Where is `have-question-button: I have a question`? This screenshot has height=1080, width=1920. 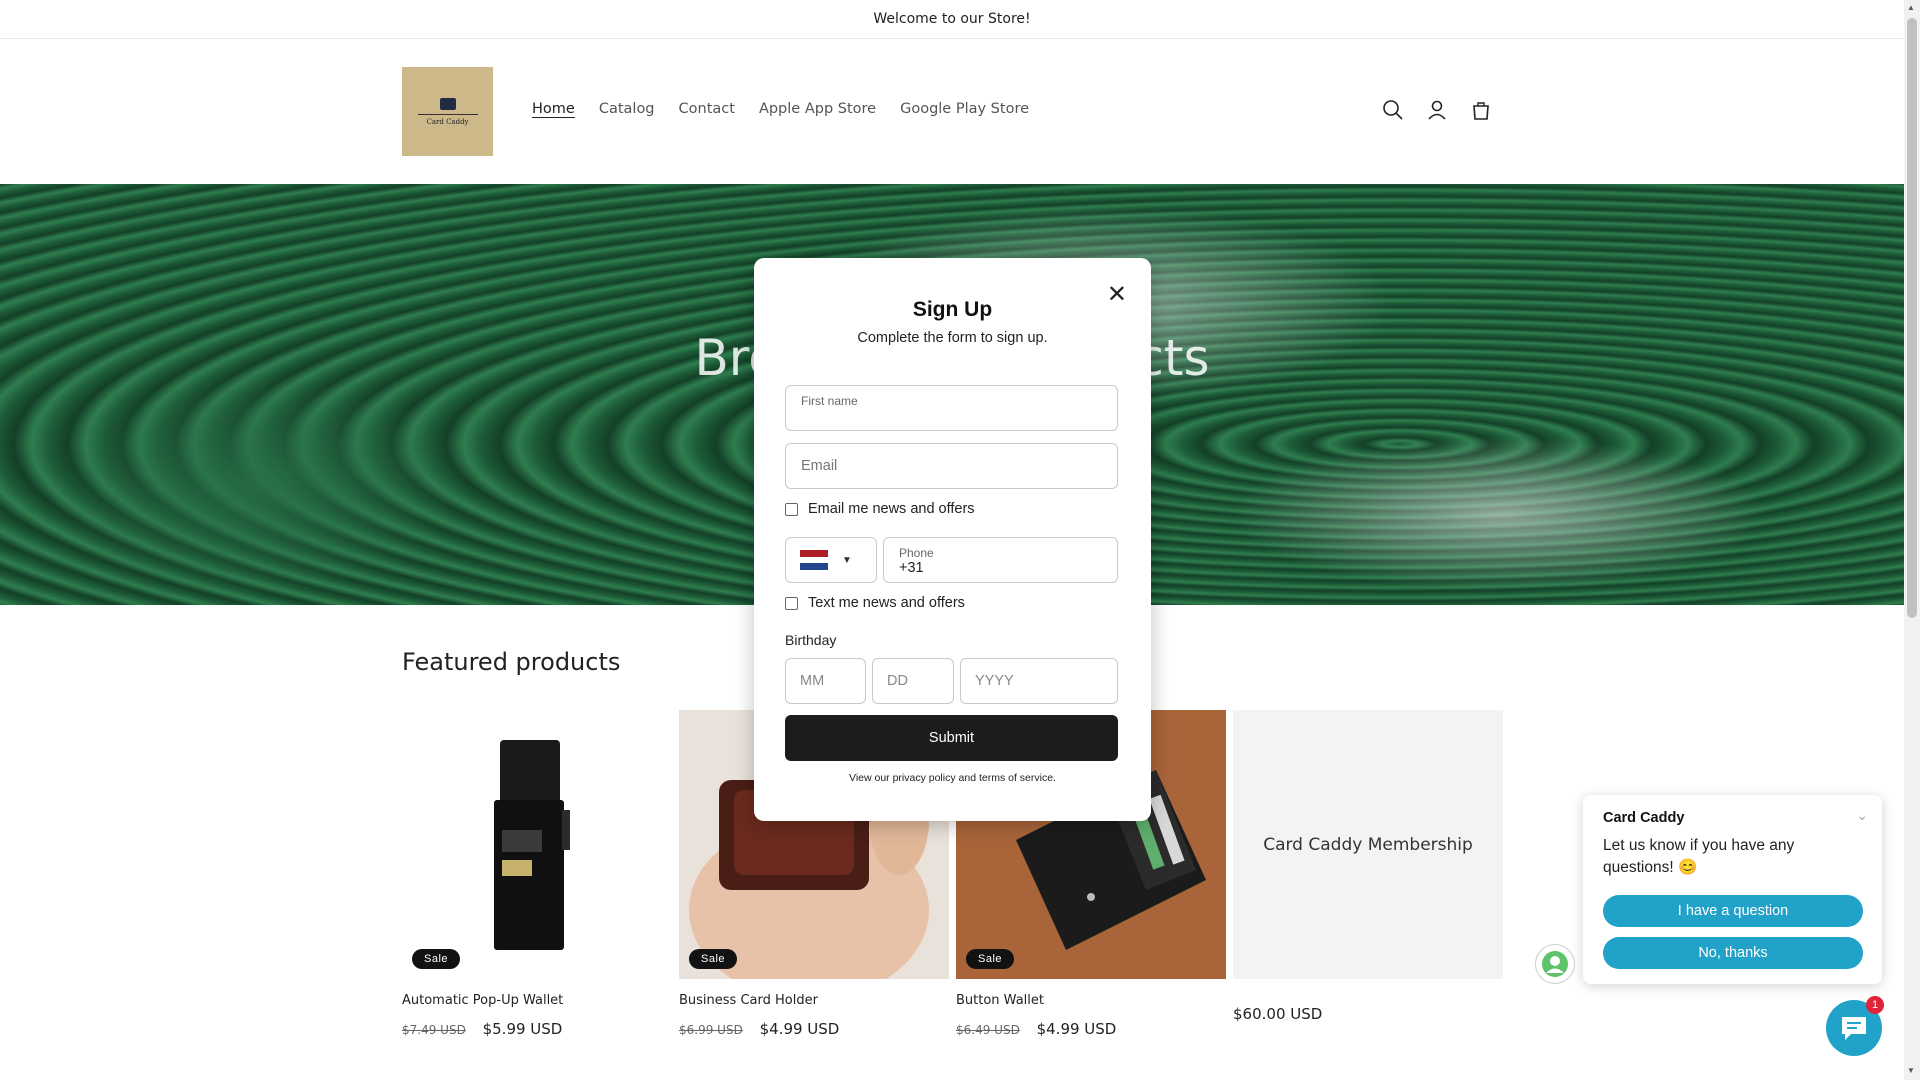 have-question-button: I have a question is located at coordinates (1733, 911).